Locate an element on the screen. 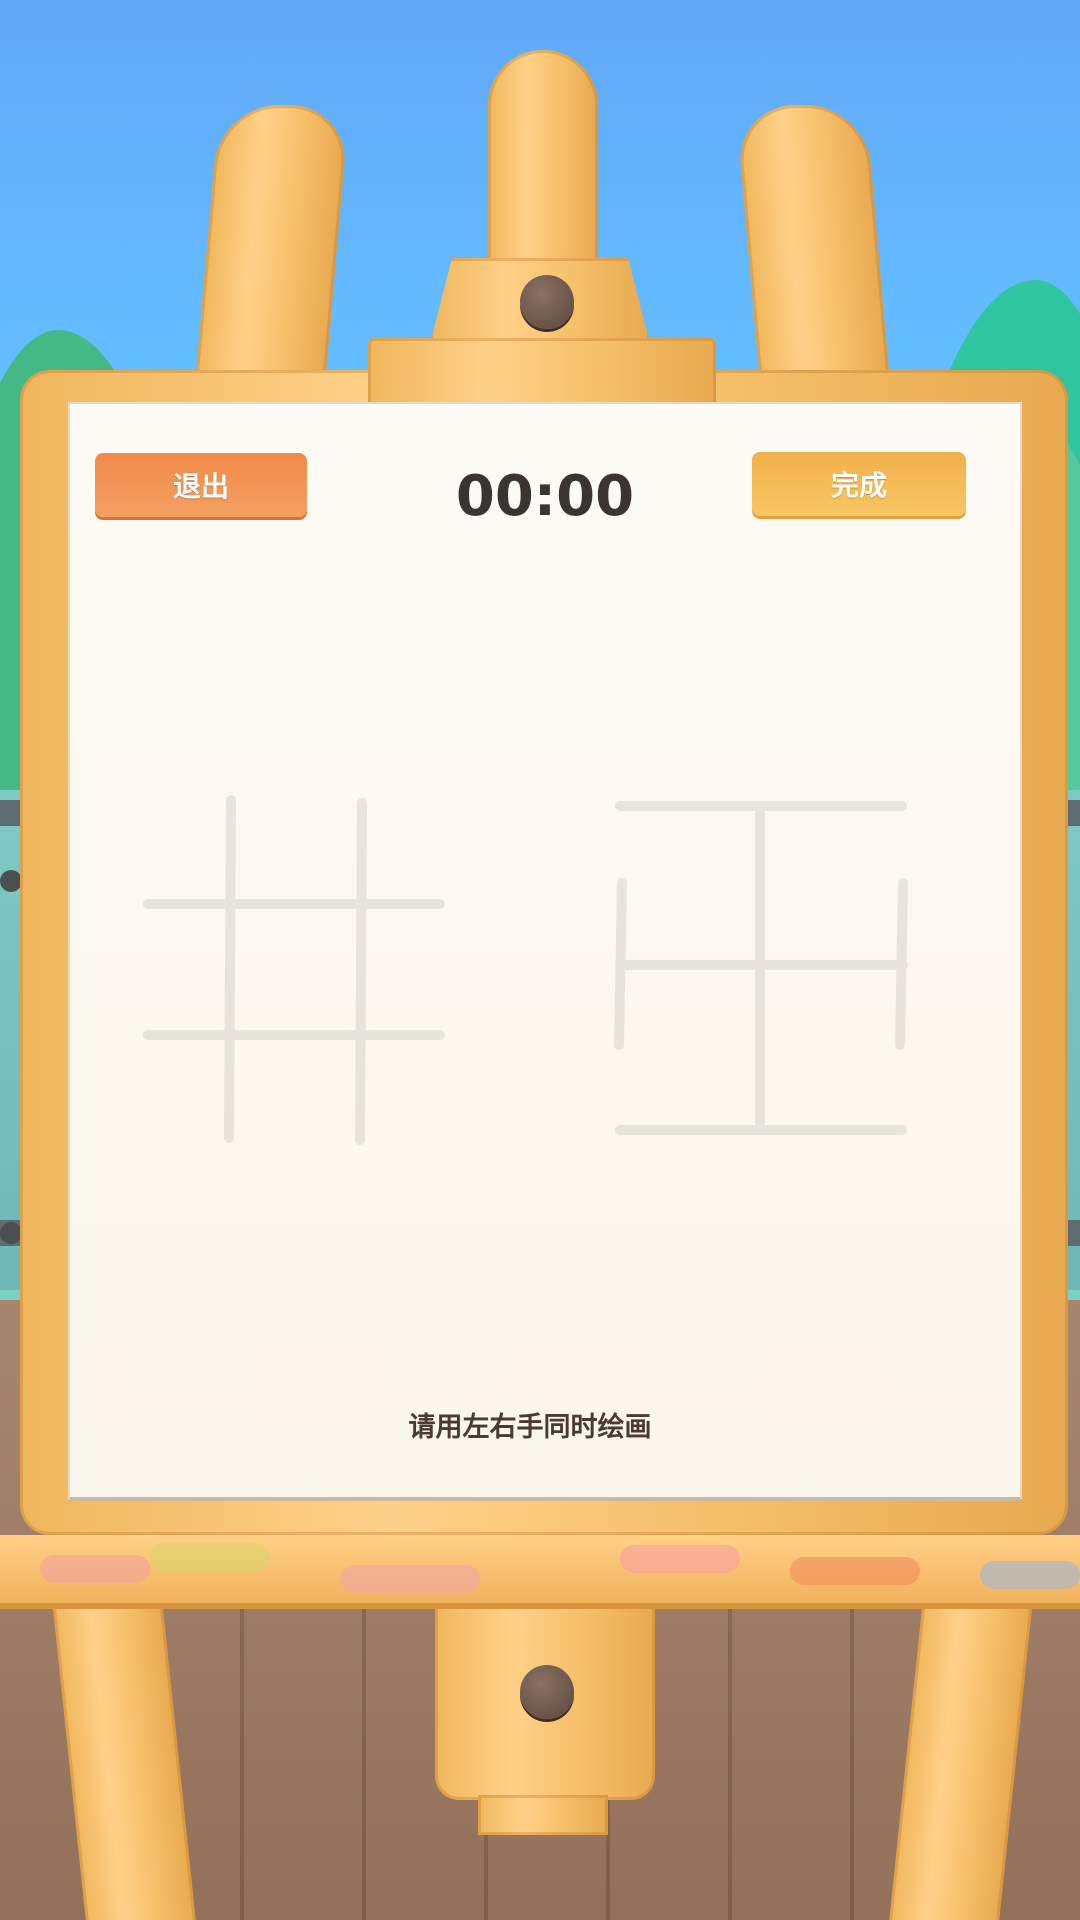 This screenshot has height=1920, width=1080. left-guide-hash is located at coordinates (294, 970).